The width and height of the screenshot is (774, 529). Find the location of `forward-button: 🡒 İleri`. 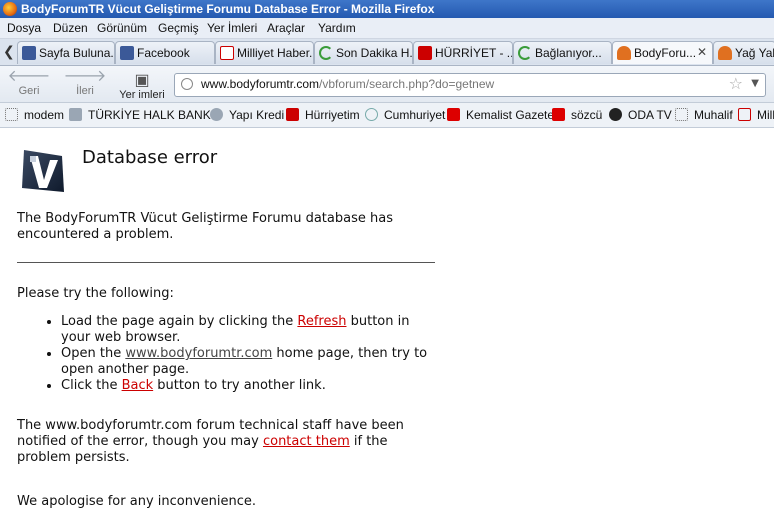

forward-button: 🡒 İleri is located at coordinates (85, 84).